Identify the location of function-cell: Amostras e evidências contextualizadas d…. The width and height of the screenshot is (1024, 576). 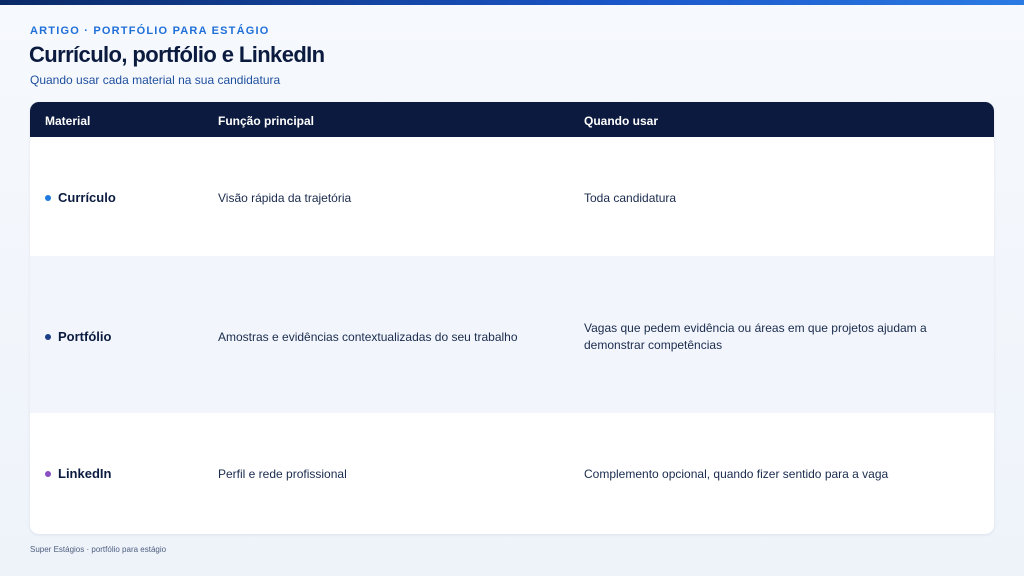
(368, 337).